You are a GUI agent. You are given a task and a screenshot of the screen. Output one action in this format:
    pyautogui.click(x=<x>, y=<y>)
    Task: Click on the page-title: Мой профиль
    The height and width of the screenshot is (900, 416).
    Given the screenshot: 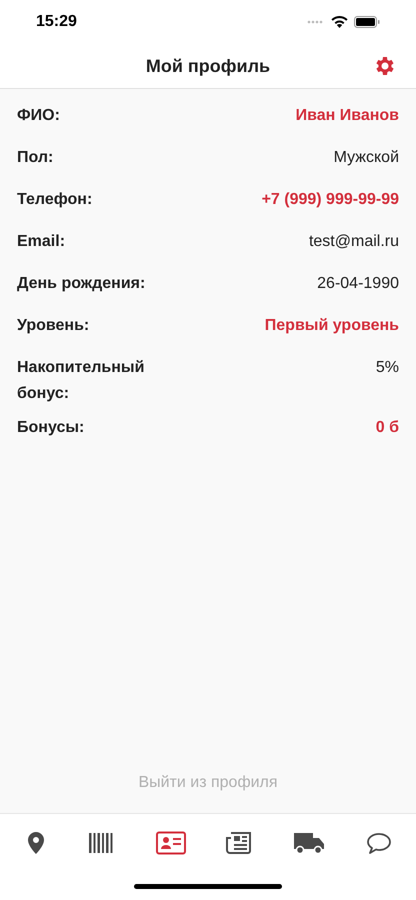 What is the action you would take?
    pyautogui.click(x=208, y=66)
    